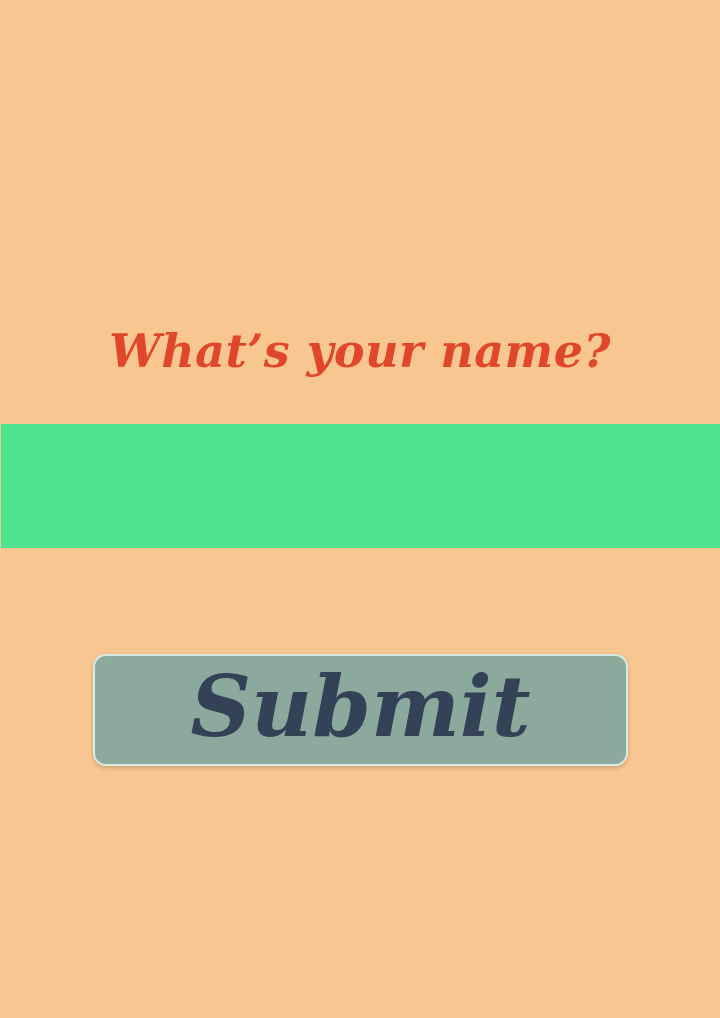 This screenshot has width=720, height=1018. Describe the element at coordinates (360, 351) in the screenshot. I see `name-question-heading: What’s your name?` at that location.